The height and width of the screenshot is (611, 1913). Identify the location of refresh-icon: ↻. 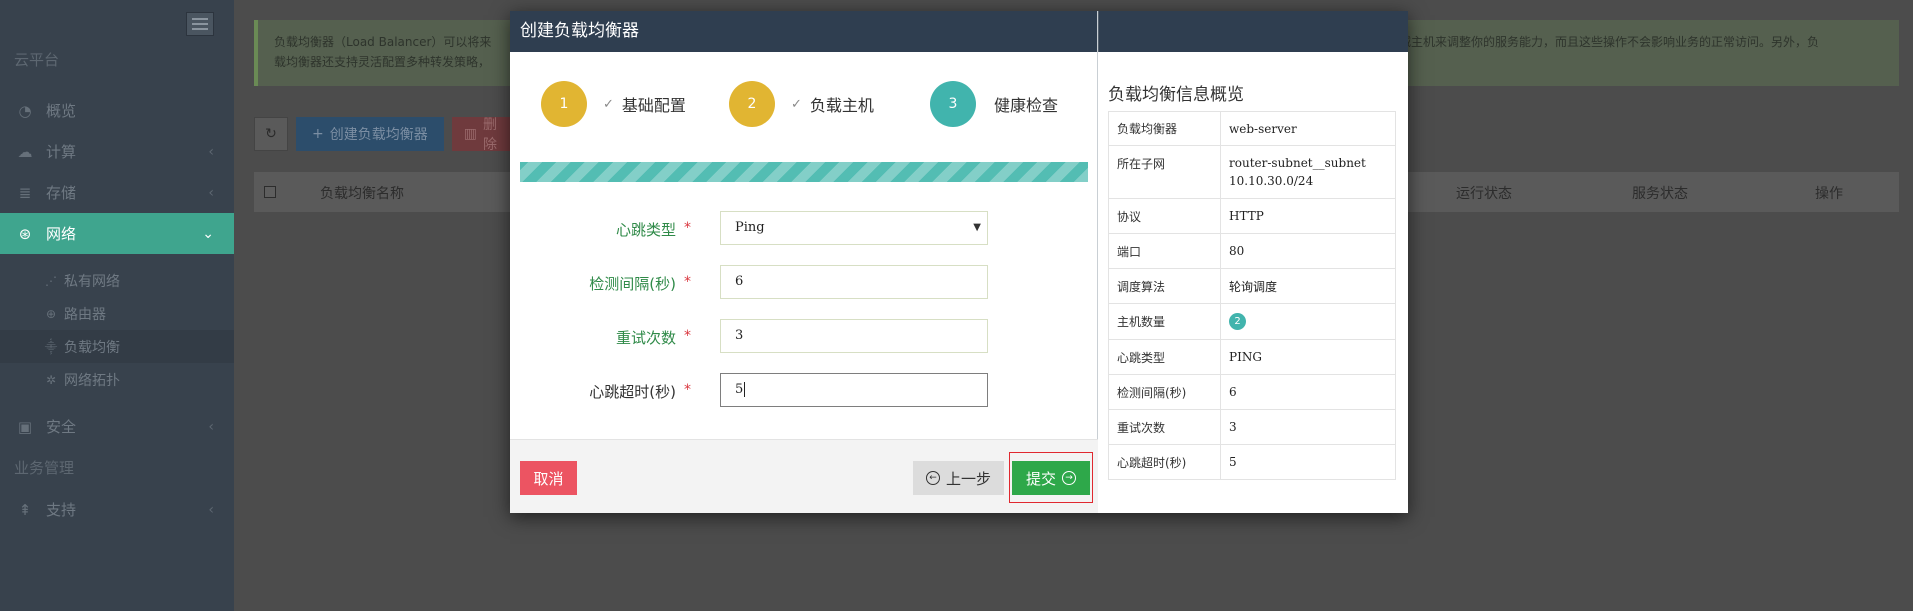
(271, 134).